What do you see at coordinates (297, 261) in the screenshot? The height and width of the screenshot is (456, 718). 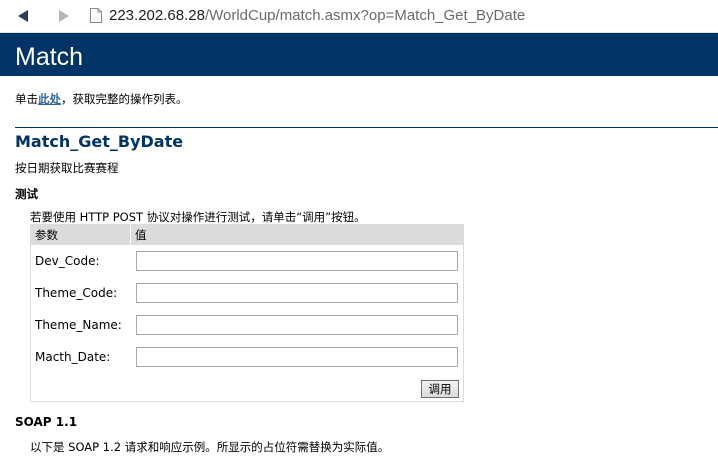 I see `dev-code-input` at bounding box center [297, 261].